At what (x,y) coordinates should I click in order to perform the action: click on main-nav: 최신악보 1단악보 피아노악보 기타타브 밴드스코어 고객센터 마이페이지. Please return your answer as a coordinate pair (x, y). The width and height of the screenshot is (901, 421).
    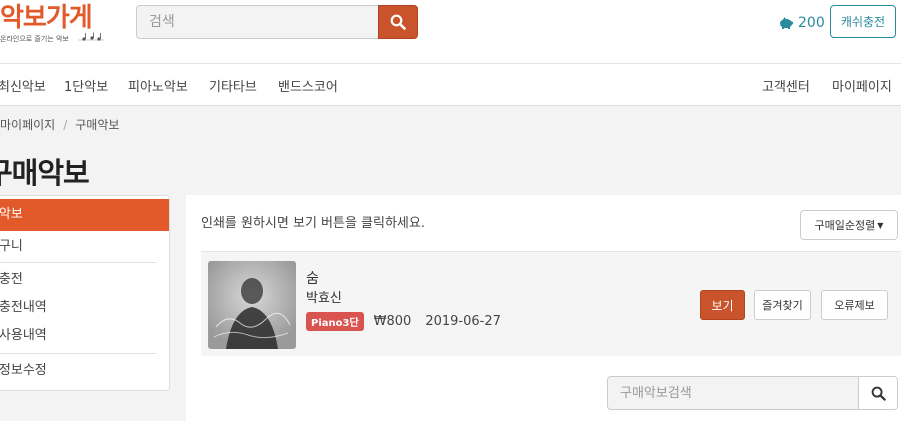
    Looking at the image, I should click on (450, 84).